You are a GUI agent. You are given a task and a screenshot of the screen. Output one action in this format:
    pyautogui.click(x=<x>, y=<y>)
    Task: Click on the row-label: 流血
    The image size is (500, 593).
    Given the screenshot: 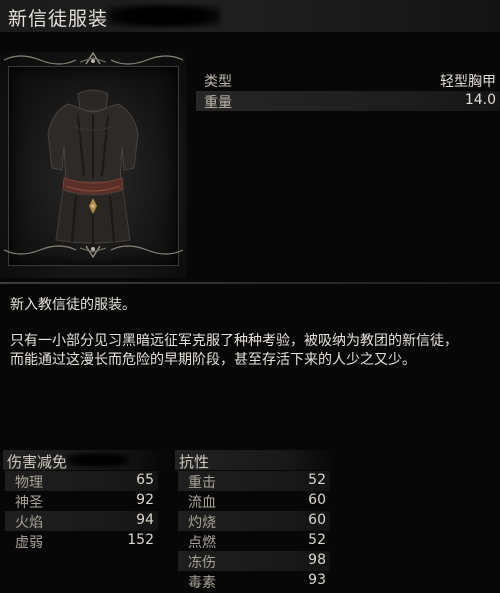 What is the action you would take?
    pyautogui.click(x=202, y=503)
    